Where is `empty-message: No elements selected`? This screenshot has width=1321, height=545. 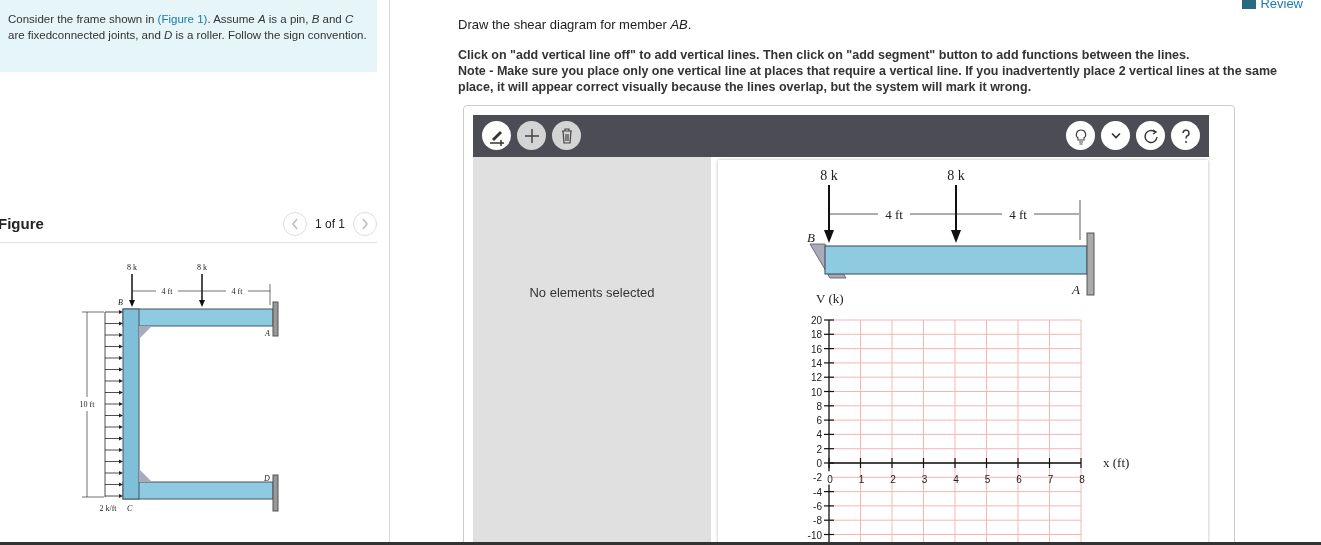 empty-message: No elements selected is located at coordinates (592, 292).